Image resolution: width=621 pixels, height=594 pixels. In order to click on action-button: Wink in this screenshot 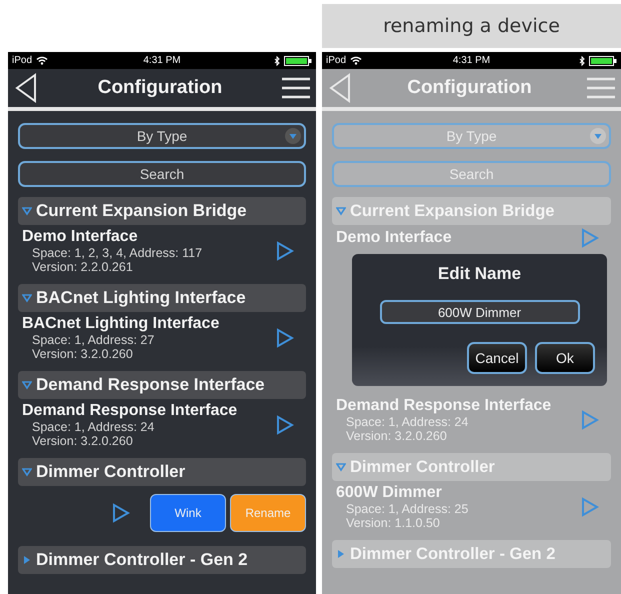, I will do `click(188, 513)`.